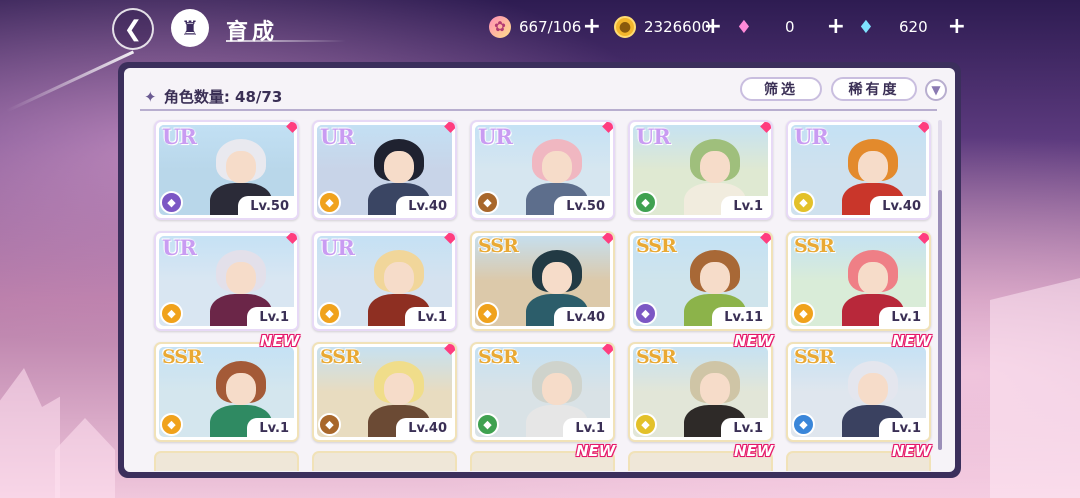 The image size is (1080, 498). What do you see at coordinates (550, 27) in the screenshot?
I see `candy-value: 667/106` at bounding box center [550, 27].